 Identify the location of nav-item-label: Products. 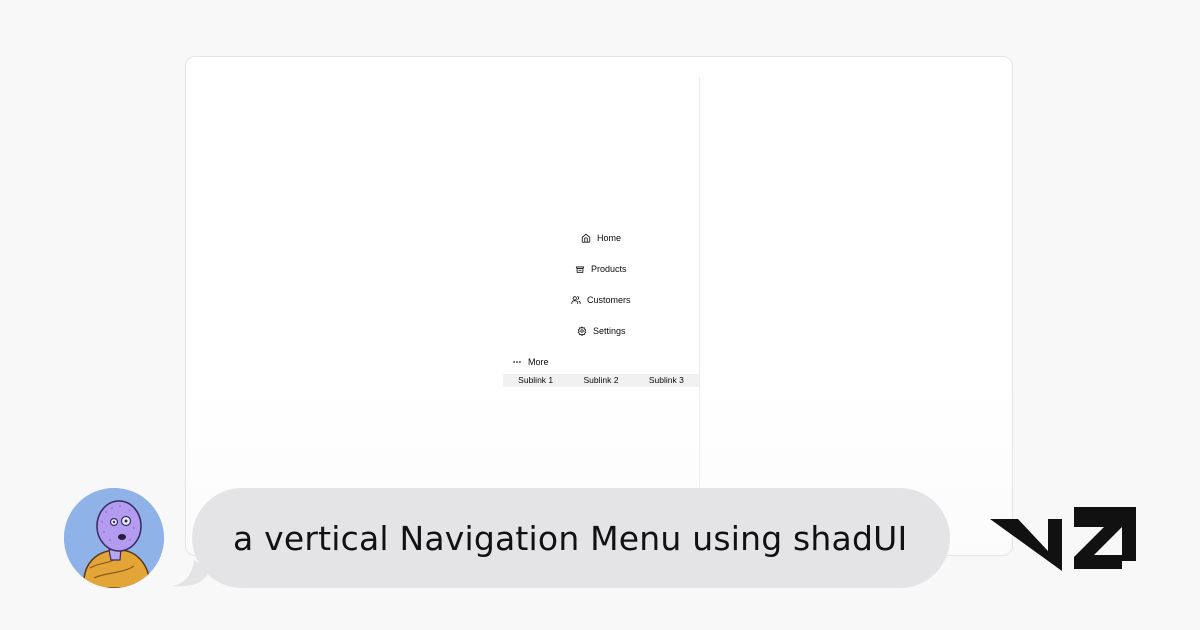
(609, 269).